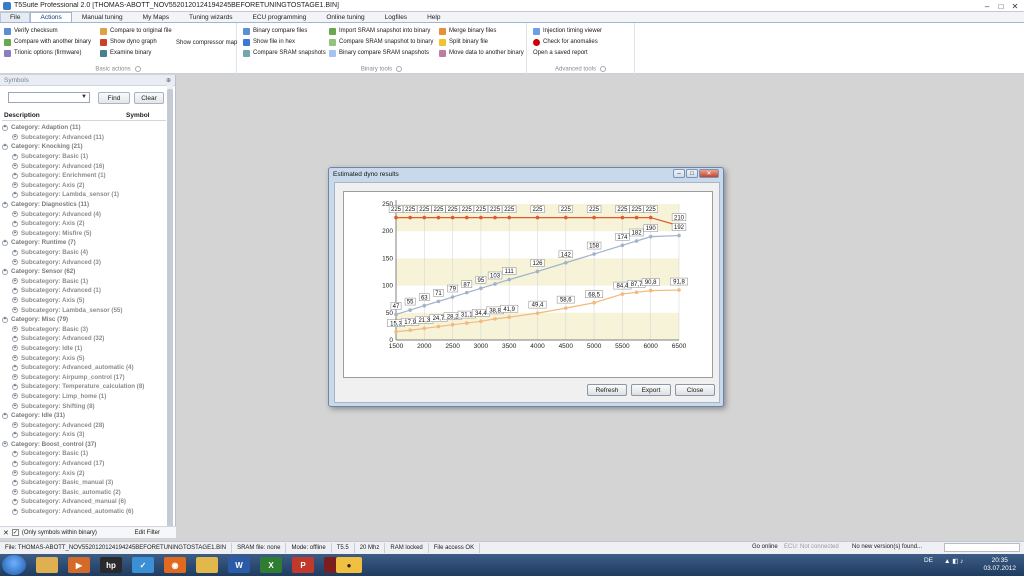  I want to click on examine-binary-button: Examine binary, so click(125, 53).